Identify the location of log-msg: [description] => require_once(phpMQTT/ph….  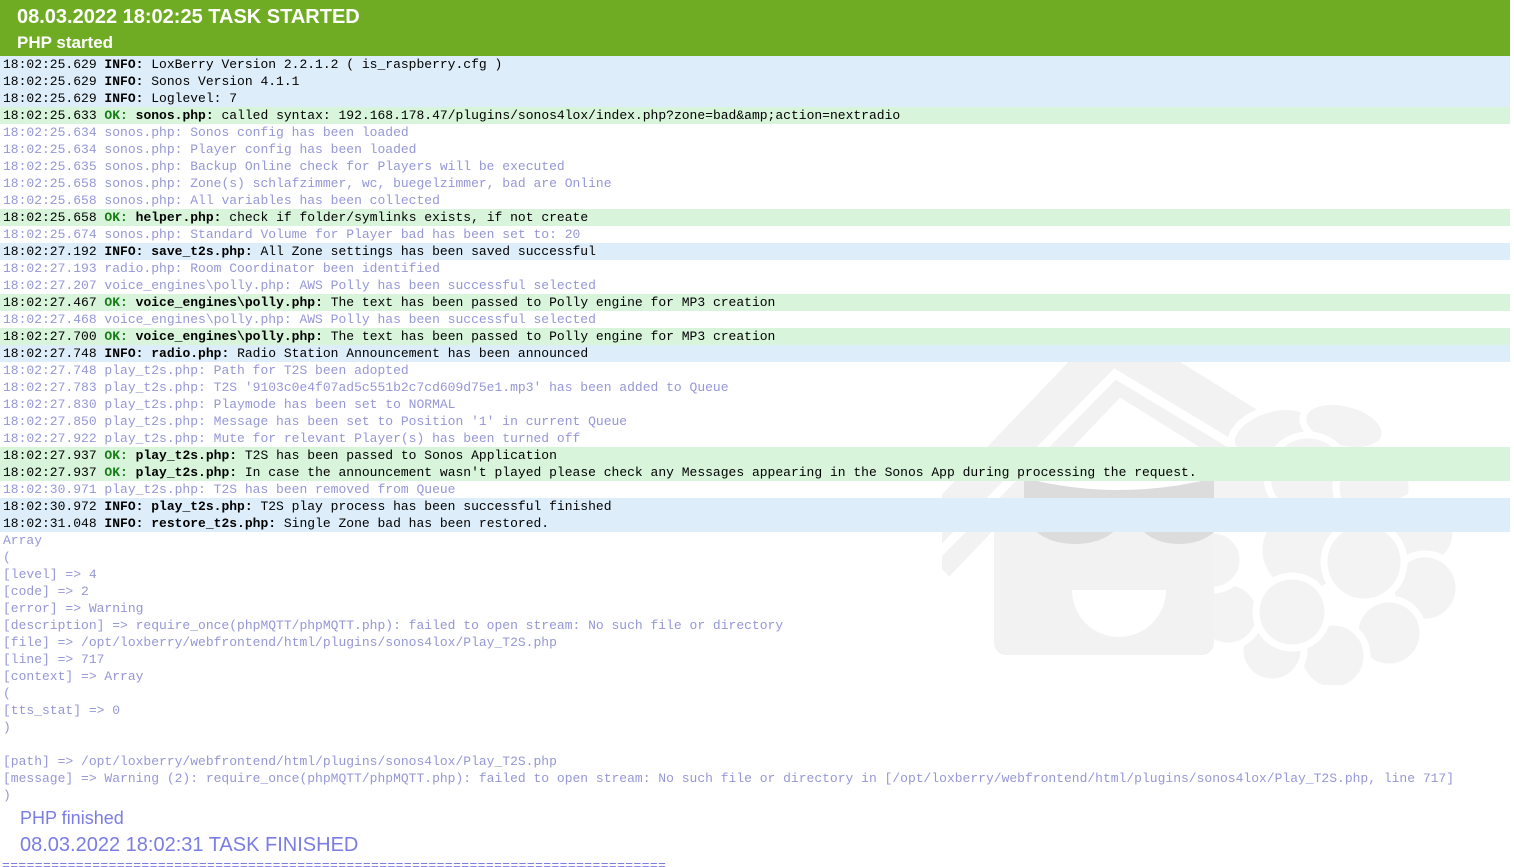
(393, 625).